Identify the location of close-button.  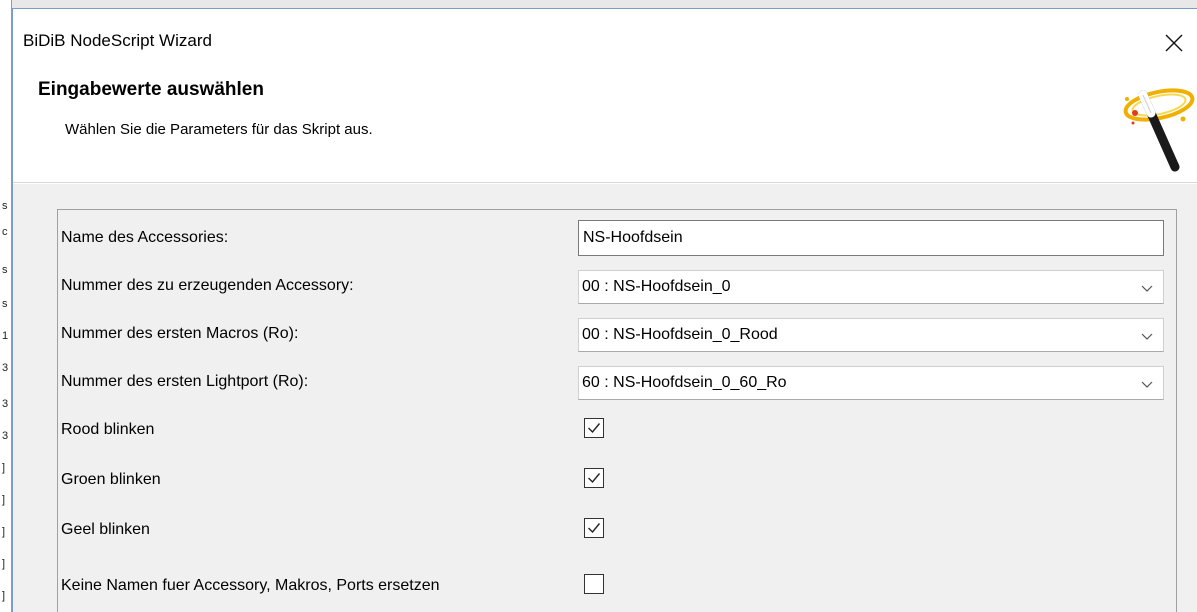
(1174, 43).